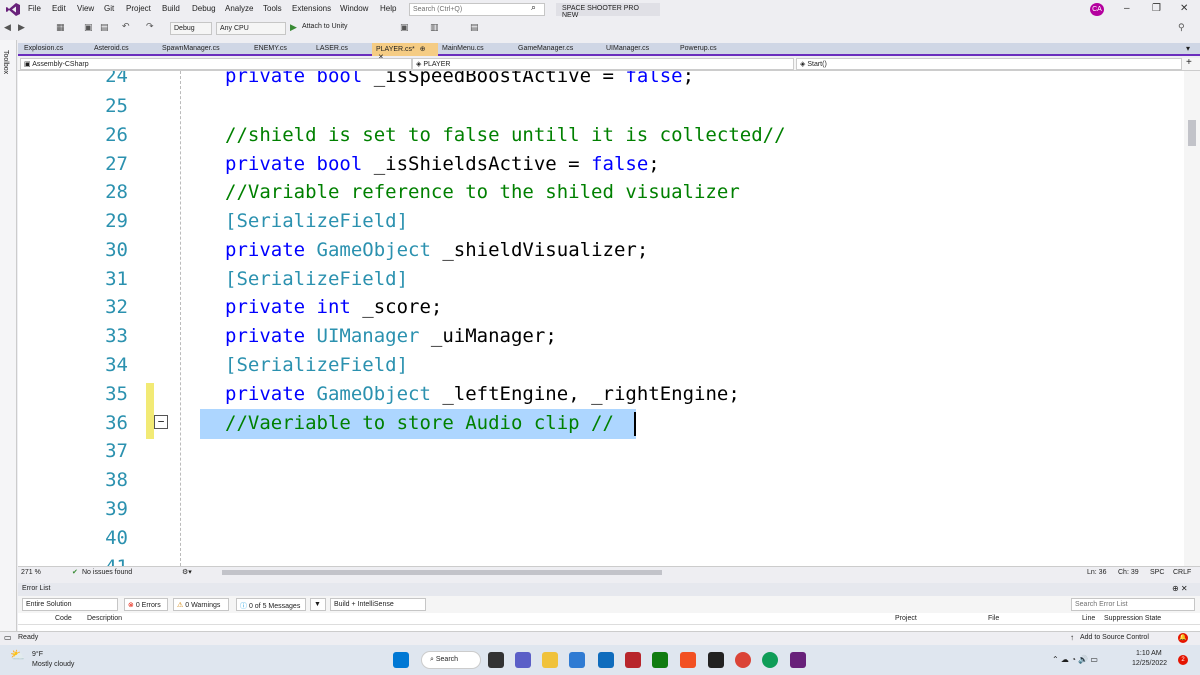 This screenshot has height=675, width=1200. What do you see at coordinates (109, 8) in the screenshot?
I see `menu-git: Git` at bounding box center [109, 8].